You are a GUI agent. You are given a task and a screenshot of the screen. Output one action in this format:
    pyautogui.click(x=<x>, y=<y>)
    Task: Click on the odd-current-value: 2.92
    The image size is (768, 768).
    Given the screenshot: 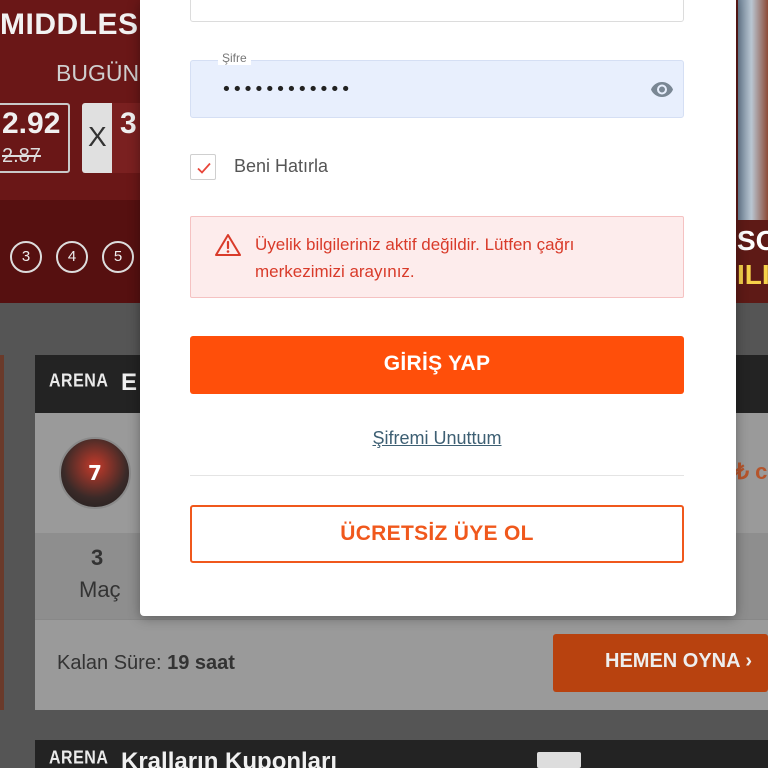 What is the action you would take?
    pyautogui.click(x=31, y=123)
    